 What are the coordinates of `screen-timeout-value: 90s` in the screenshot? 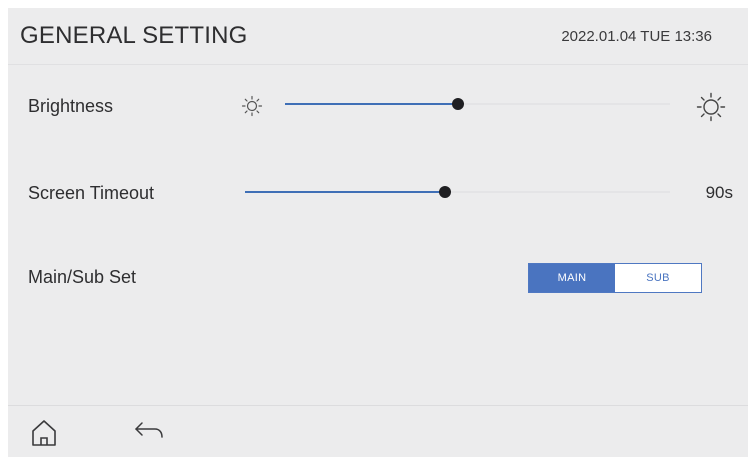 It's located at (719, 192).